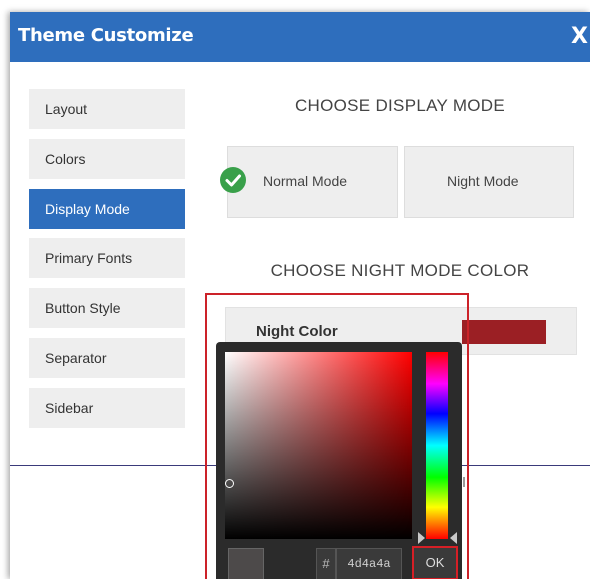  I want to click on saturation-value-area, so click(318, 445).